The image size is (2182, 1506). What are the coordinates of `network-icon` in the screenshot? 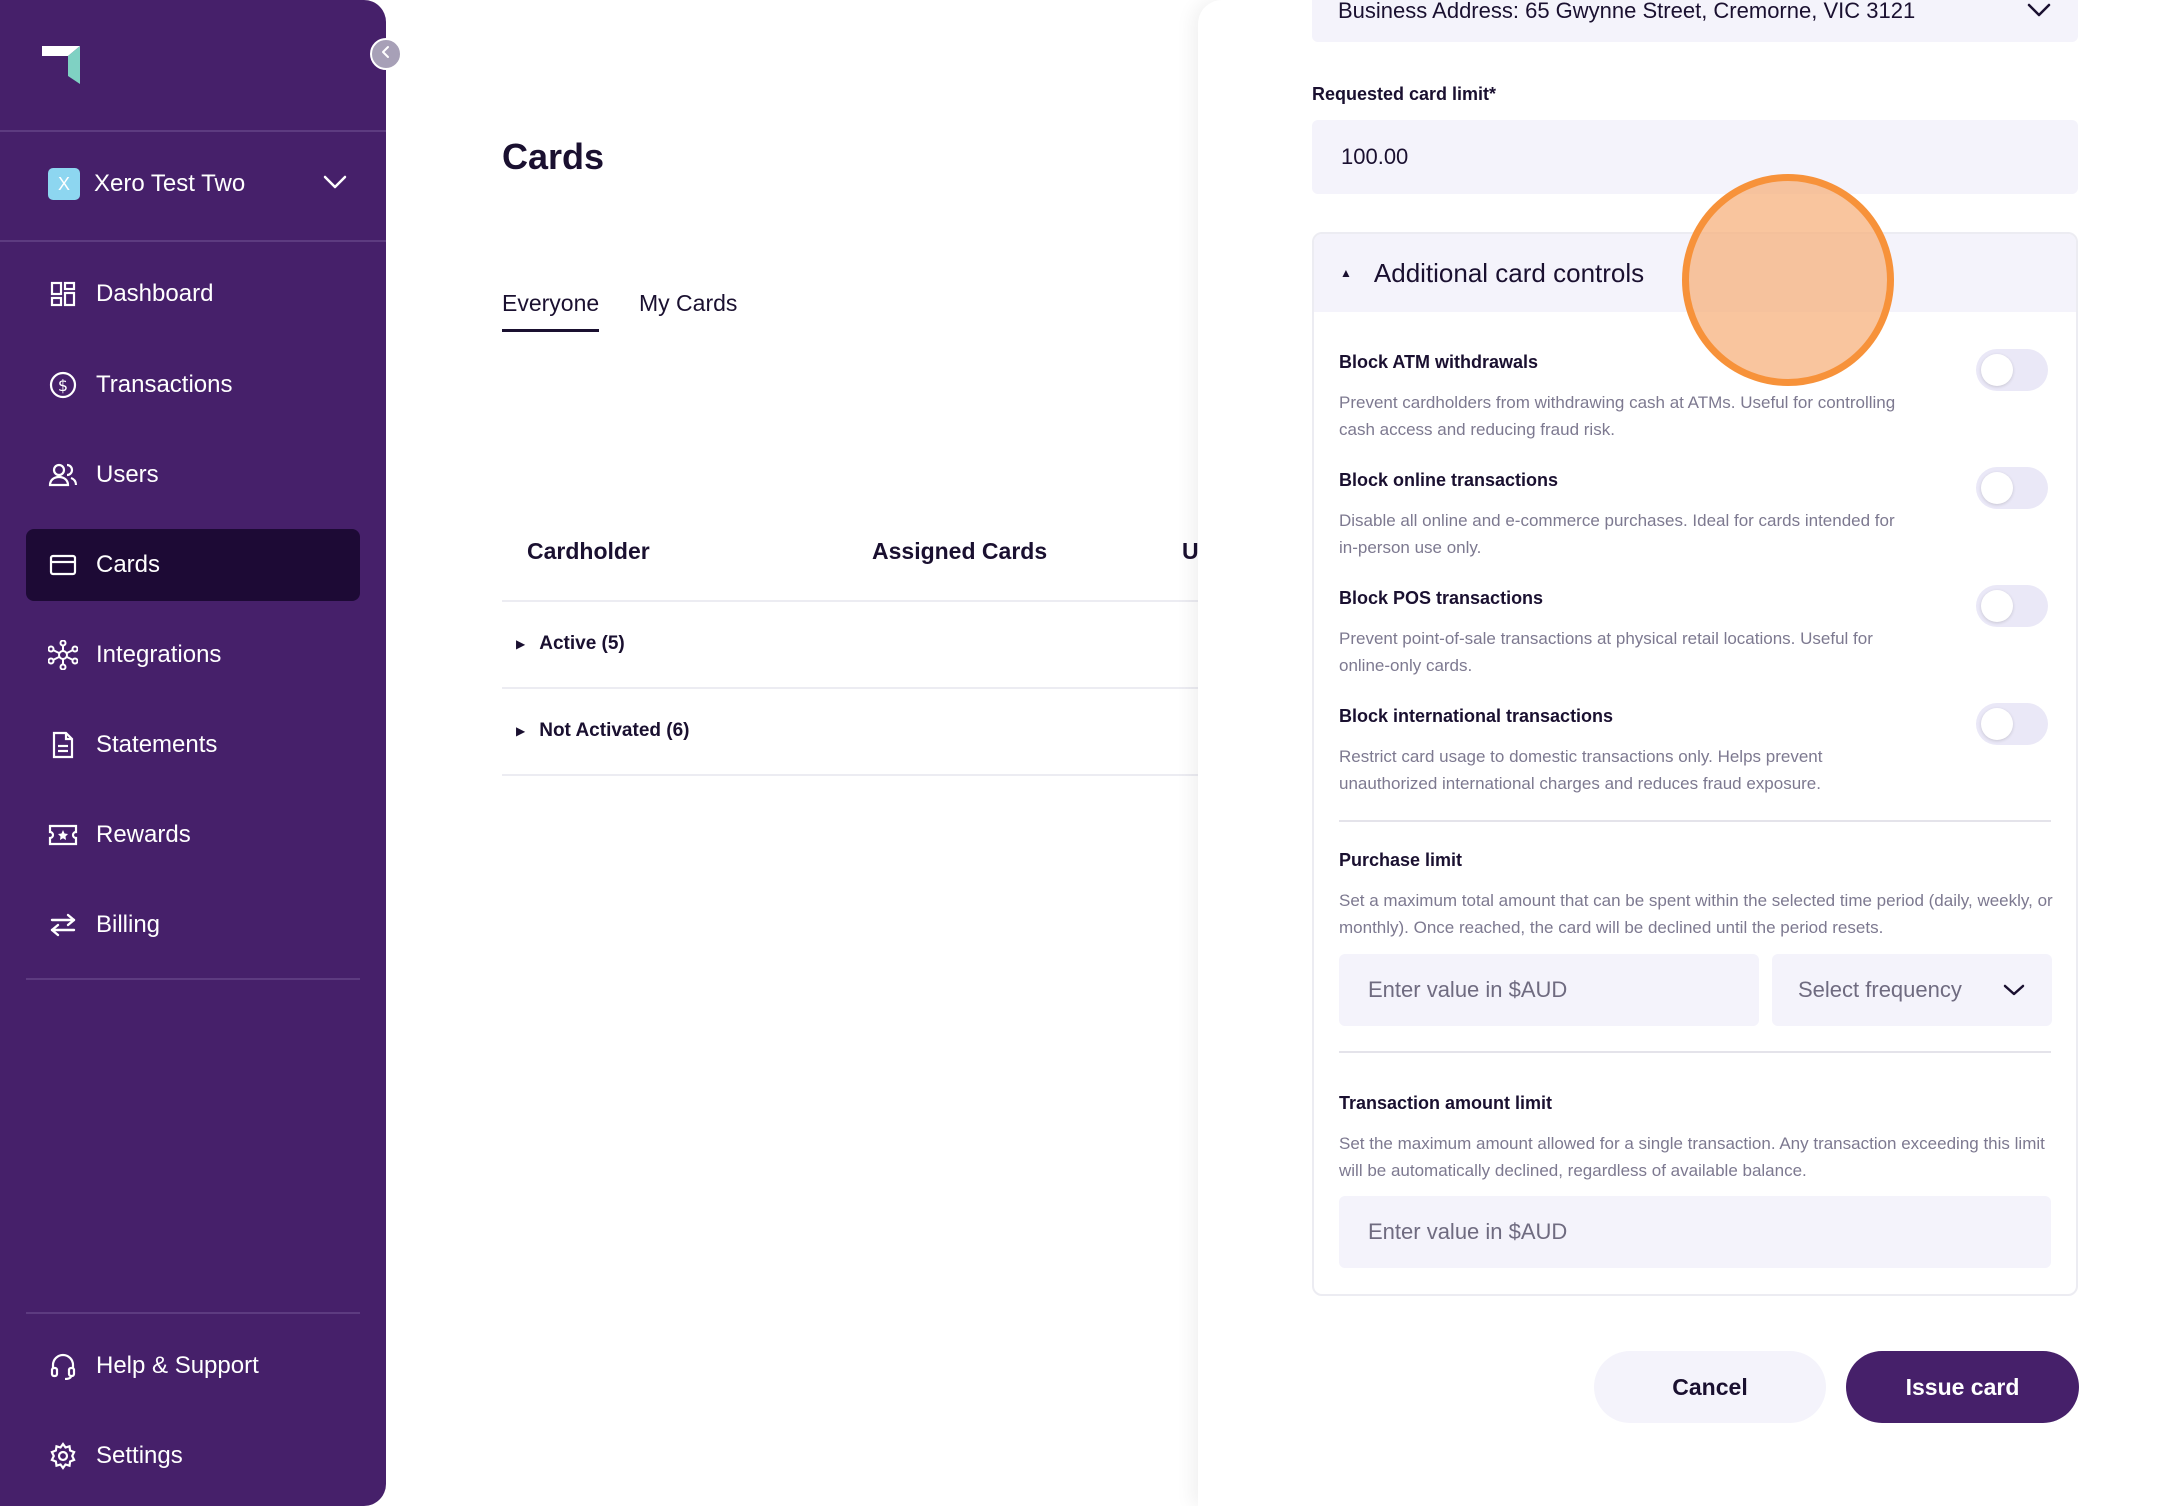 It's located at (63, 655).